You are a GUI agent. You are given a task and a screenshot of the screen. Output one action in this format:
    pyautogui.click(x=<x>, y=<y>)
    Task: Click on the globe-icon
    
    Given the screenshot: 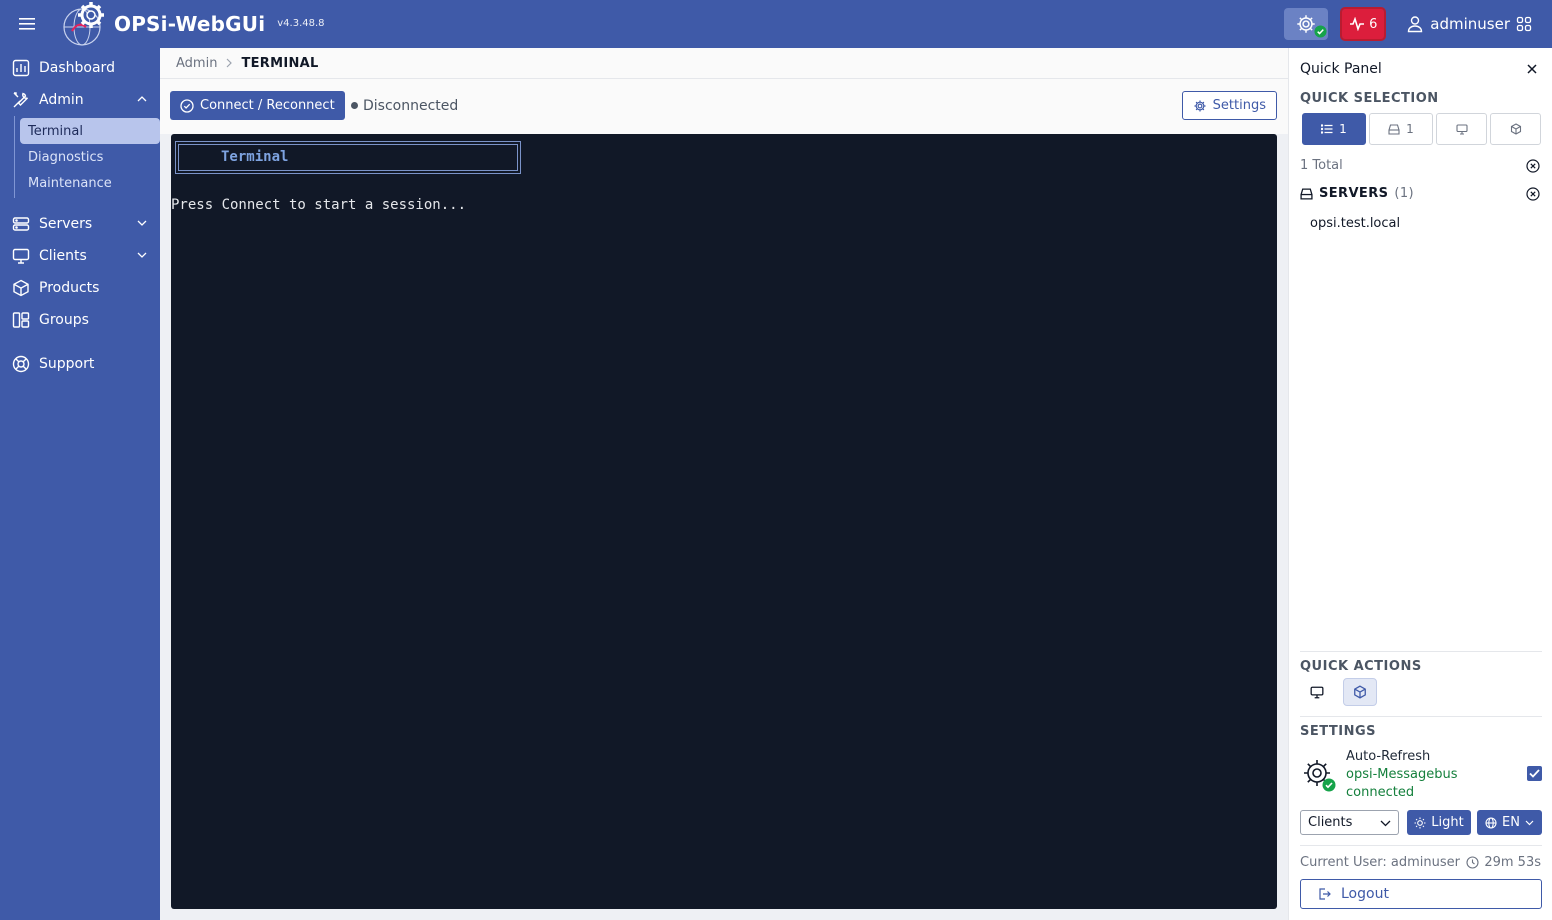 What is the action you would take?
    pyautogui.click(x=1491, y=822)
    